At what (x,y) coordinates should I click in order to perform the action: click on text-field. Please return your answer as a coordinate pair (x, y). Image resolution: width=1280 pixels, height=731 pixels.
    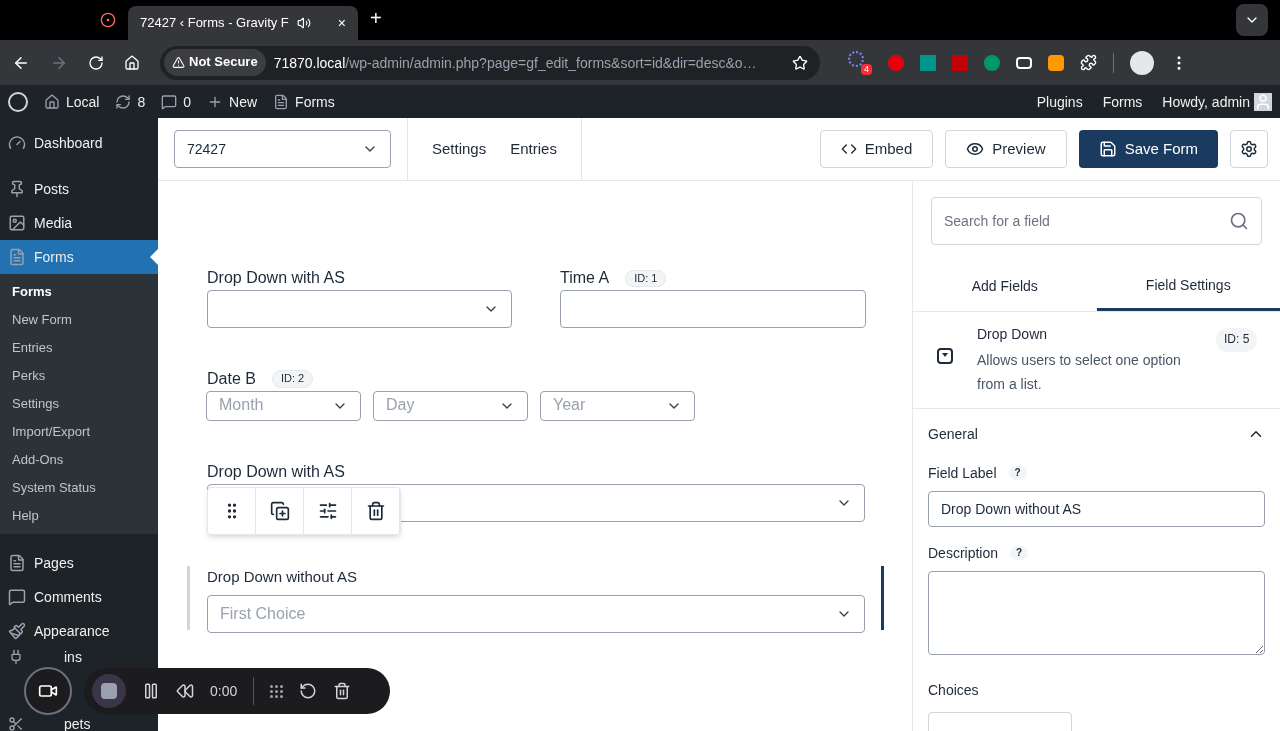
    Looking at the image, I should click on (713, 308).